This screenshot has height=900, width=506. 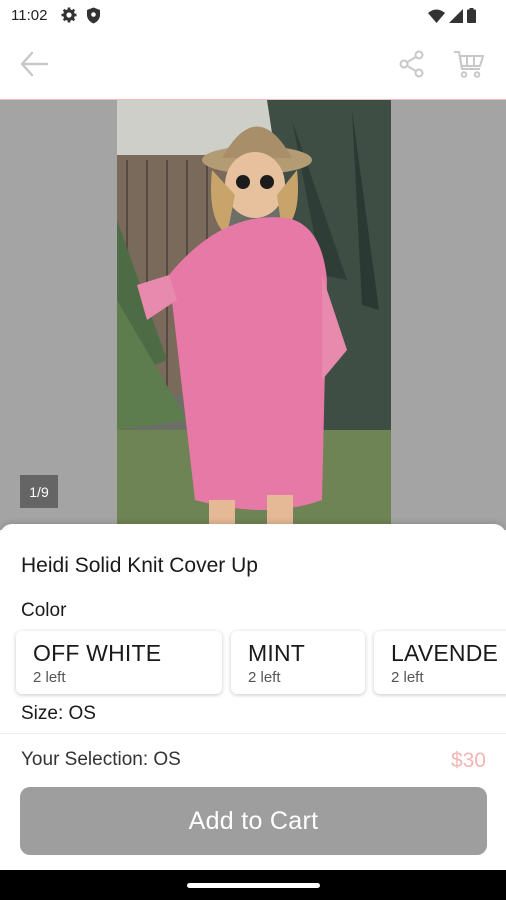 What do you see at coordinates (471, 18) in the screenshot?
I see `battery-icon` at bounding box center [471, 18].